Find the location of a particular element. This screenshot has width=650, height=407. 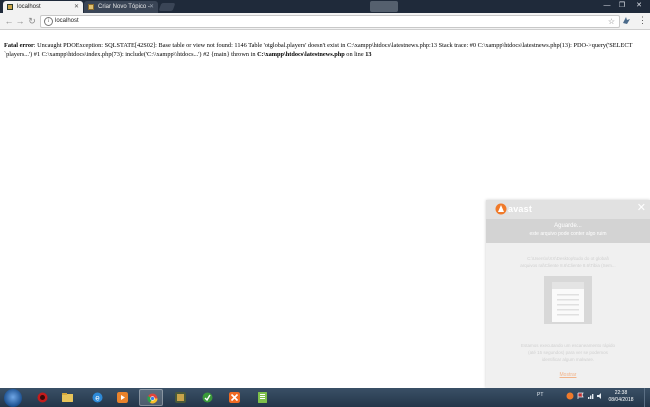

green-app-icon is located at coordinates (207, 397).